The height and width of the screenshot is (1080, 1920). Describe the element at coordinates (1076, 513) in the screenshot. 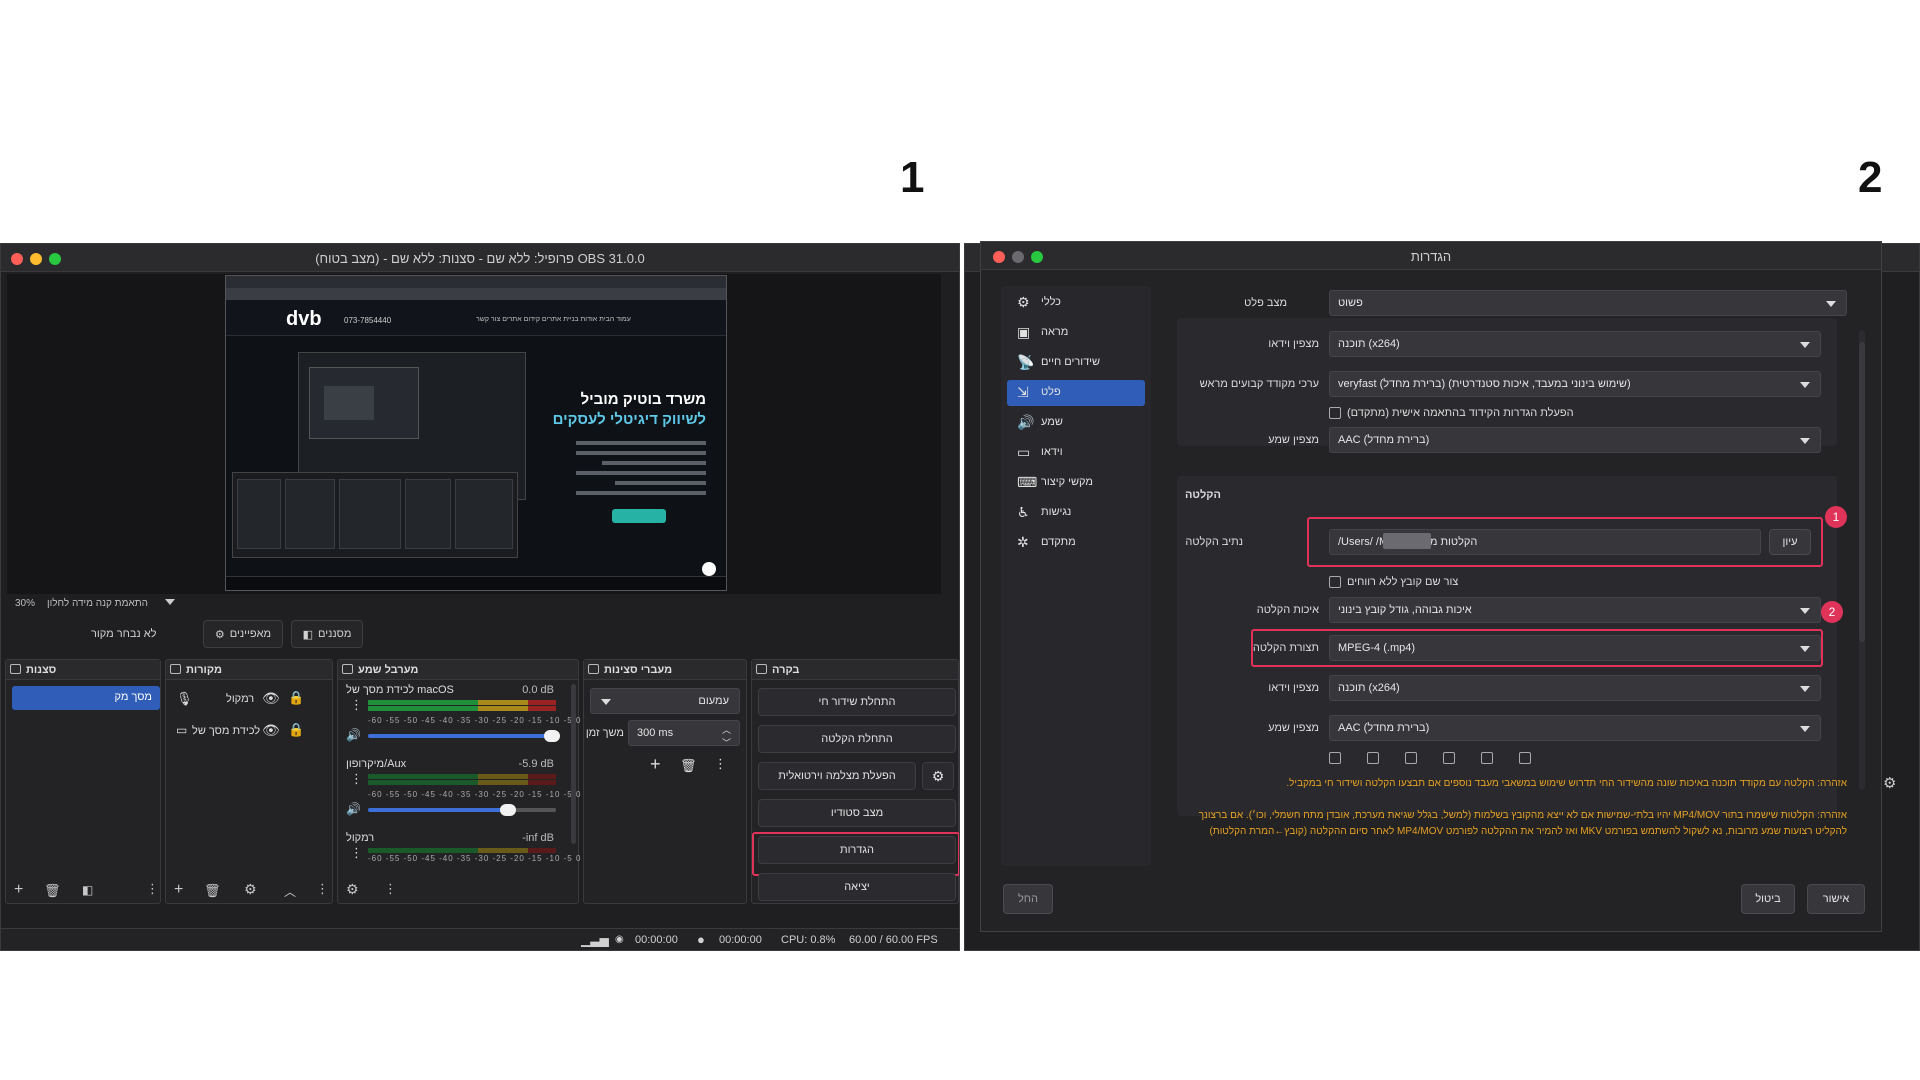

I see `nav-accessibility: ♿ נגישות` at that location.